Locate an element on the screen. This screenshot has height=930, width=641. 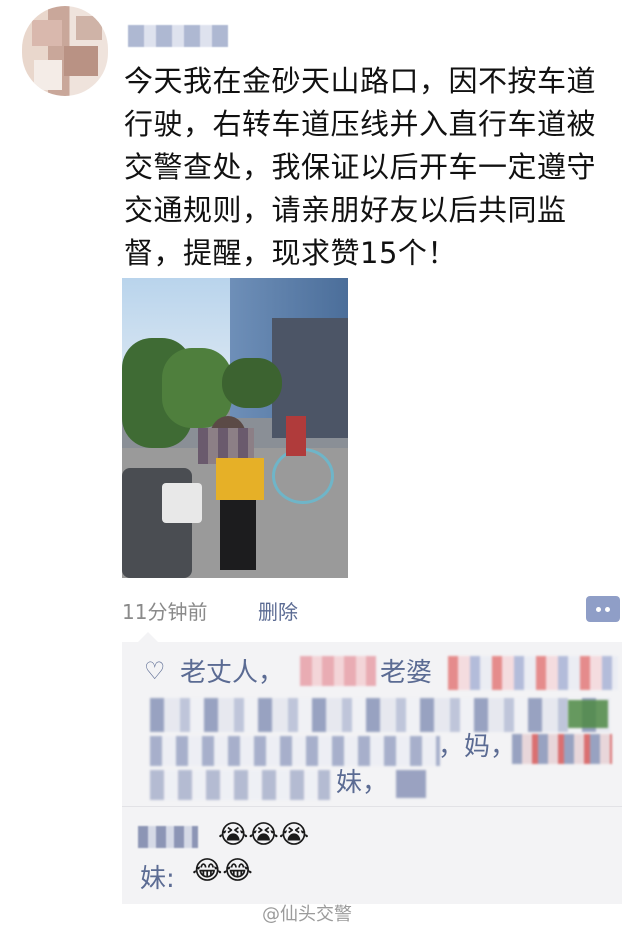
like-name: 妹， is located at coordinates (362, 780).